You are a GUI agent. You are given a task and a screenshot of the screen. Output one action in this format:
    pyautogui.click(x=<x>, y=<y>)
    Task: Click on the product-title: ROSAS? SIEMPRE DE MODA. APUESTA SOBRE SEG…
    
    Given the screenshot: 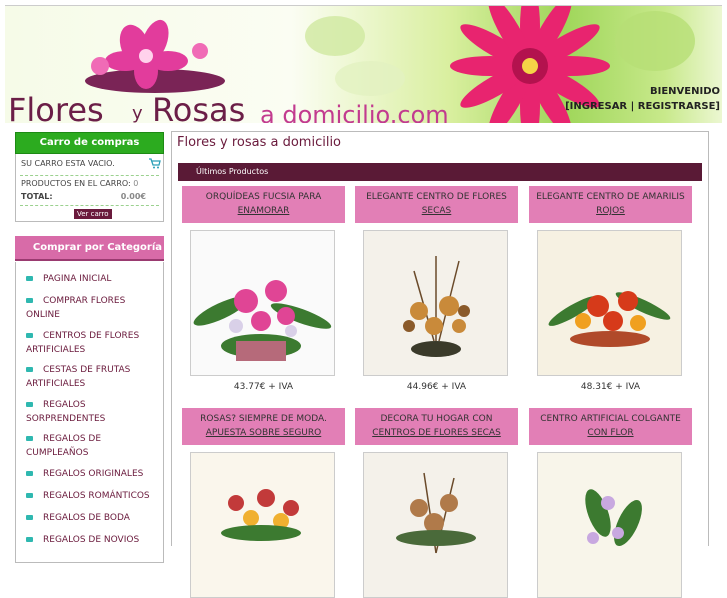 What is the action you would take?
    pyautogui.click(x=263, y=426)
    